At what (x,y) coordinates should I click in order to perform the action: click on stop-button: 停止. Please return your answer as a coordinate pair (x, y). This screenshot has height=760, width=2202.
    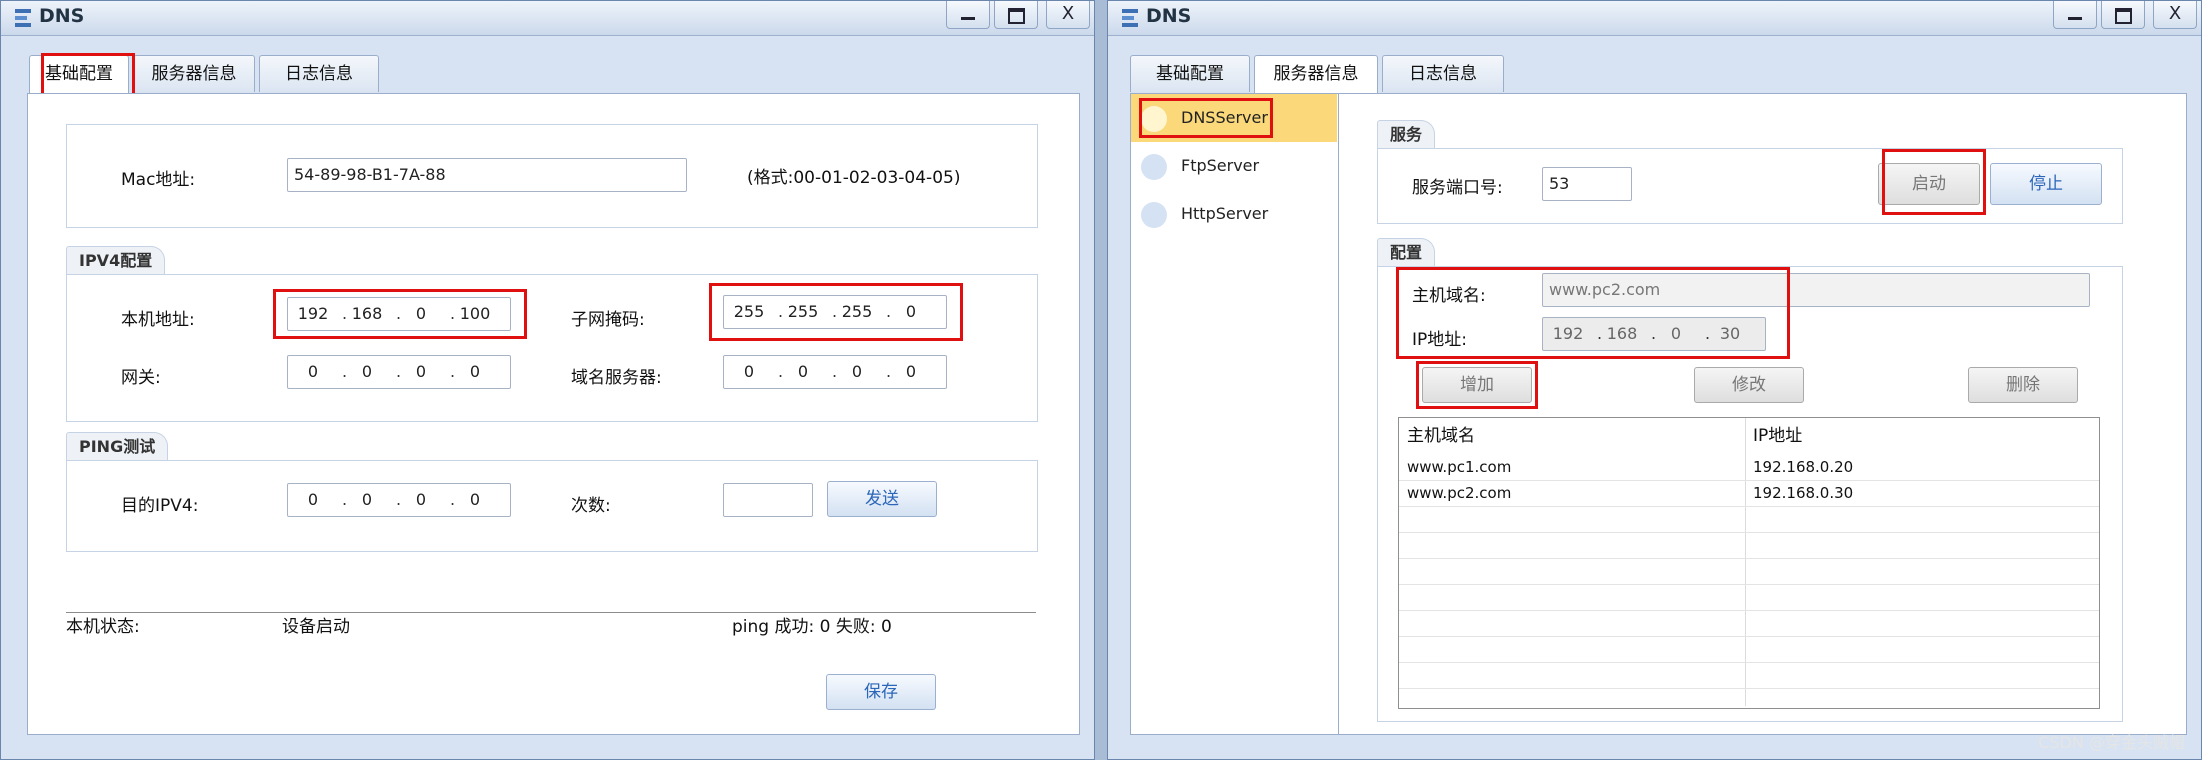
    Looking at the image, I should click on (2046, 184).